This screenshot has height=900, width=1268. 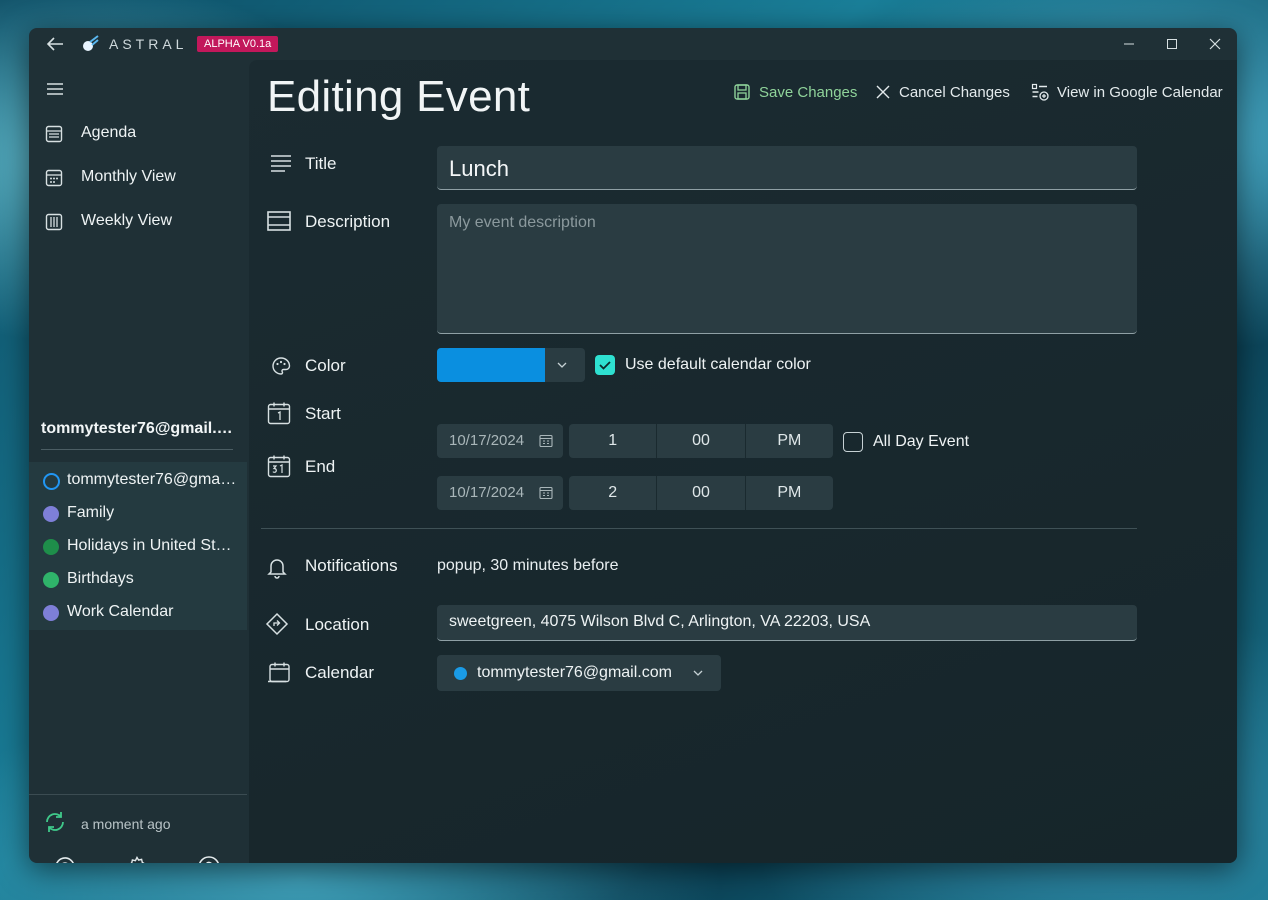 What do you see at coordinates (321, 163) in the screenshot?
I see `title-label: Title` at bounding box center [321, 163].